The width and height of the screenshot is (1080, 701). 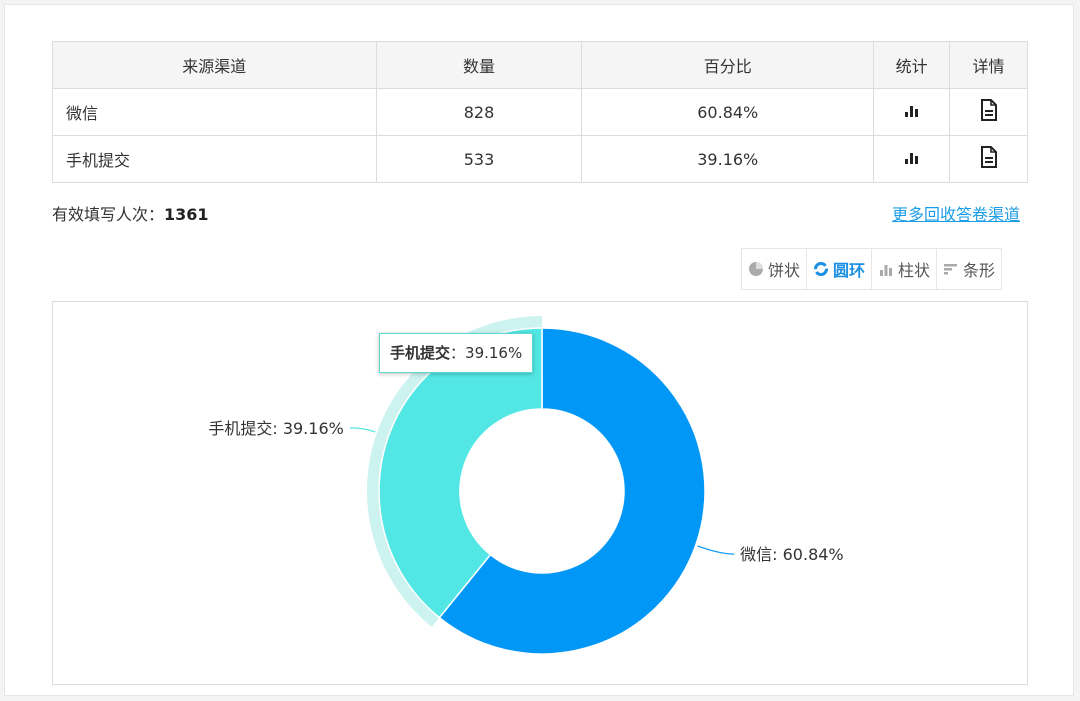 What do you see at coordinates (912, 65) in the screenshot?
I see `header-stats: 统计` at bounding box center [912, 65].